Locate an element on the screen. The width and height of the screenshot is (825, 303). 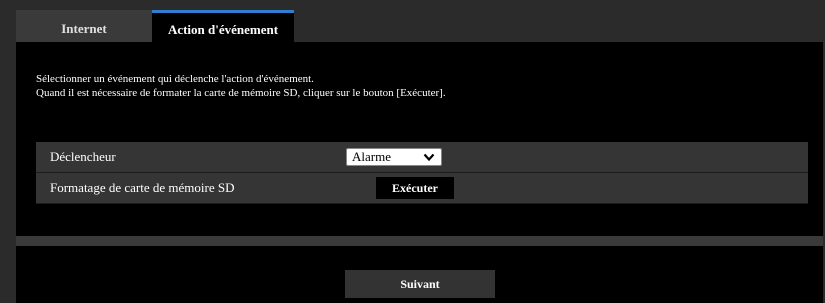
trigger-select-value: Alarme is located at coordinates (371, 156).